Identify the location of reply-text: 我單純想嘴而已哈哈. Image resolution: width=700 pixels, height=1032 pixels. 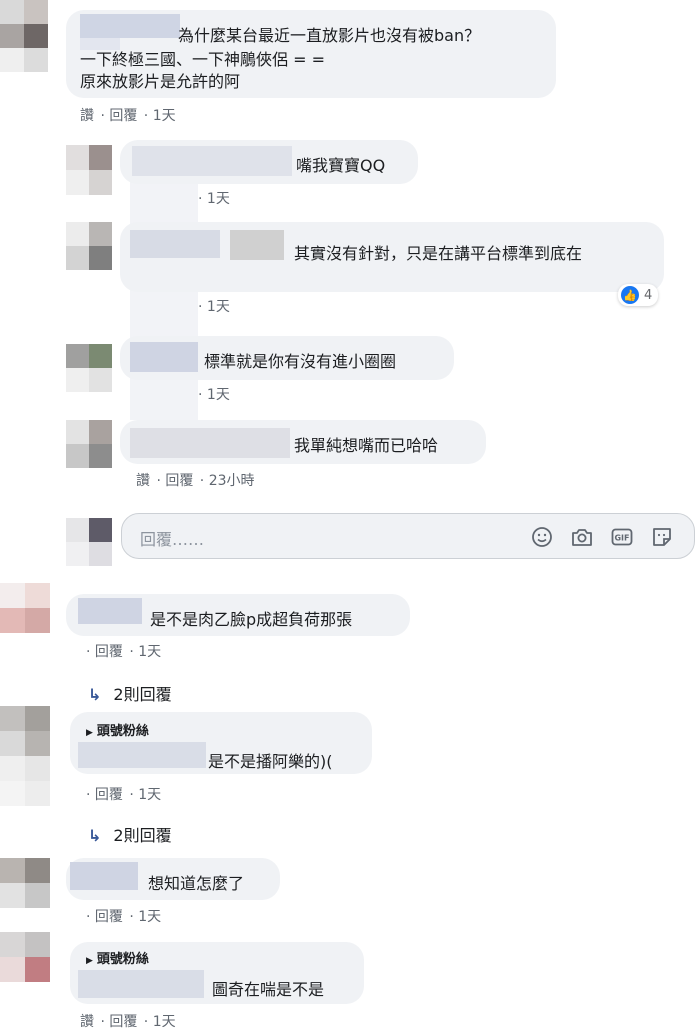
(366, 445).